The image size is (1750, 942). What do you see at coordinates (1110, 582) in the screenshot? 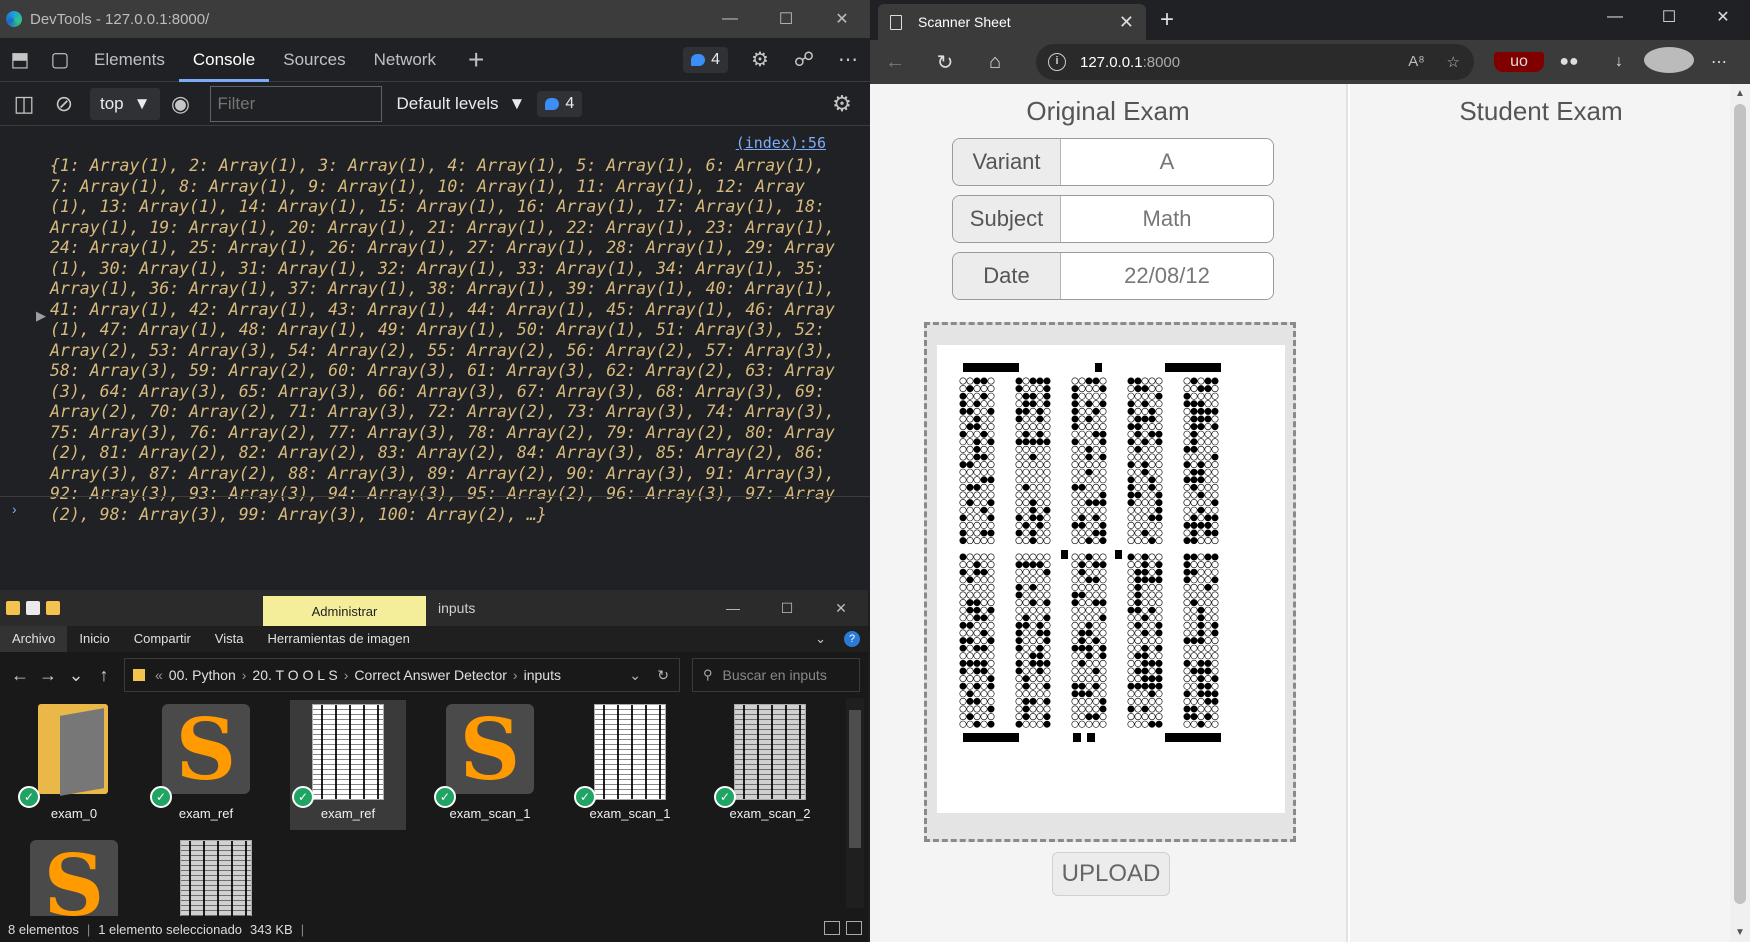
I see `image-dropzone` at bounding box center [1110, 582].